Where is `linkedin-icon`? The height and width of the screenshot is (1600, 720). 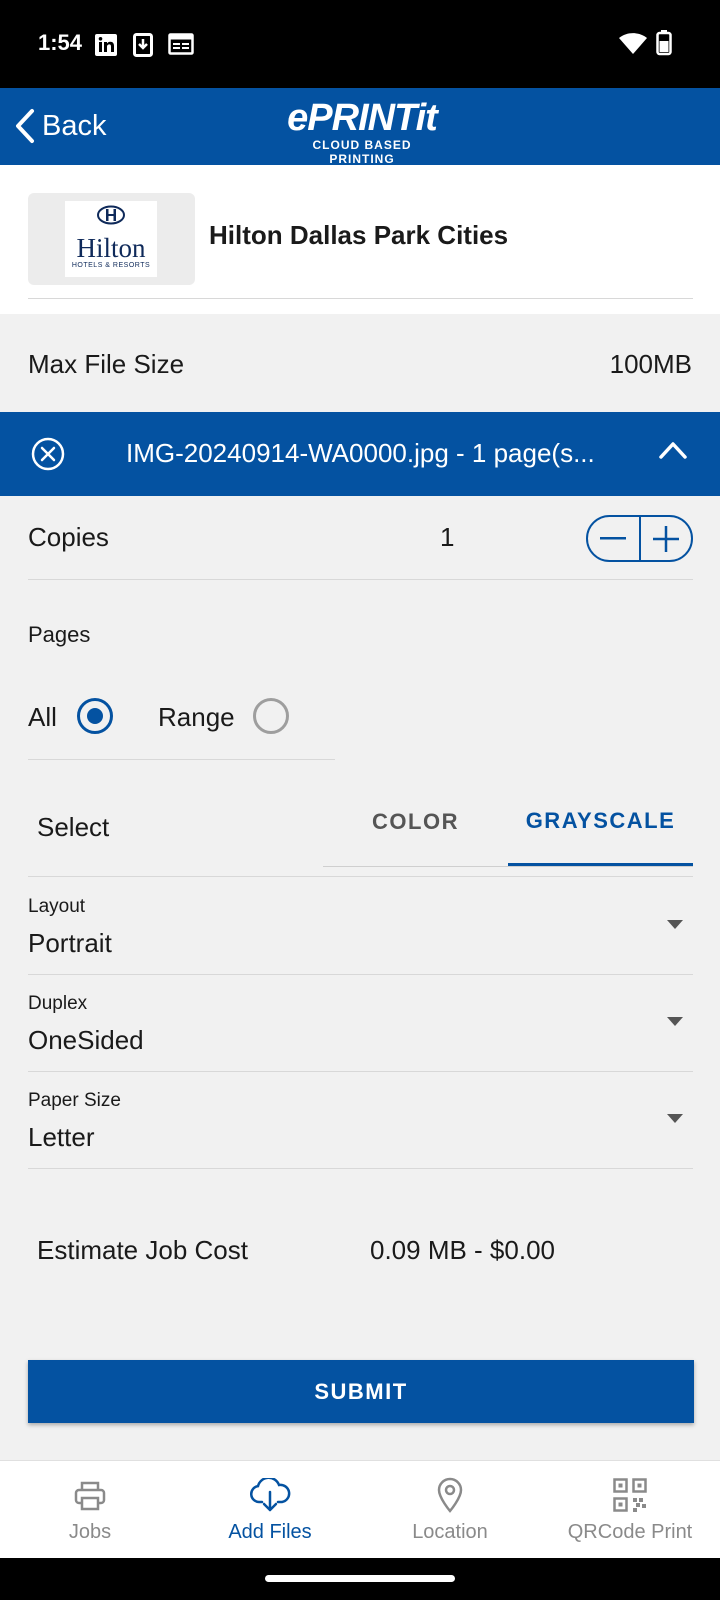
linkedin-icon is located at coordinates (106, 45).